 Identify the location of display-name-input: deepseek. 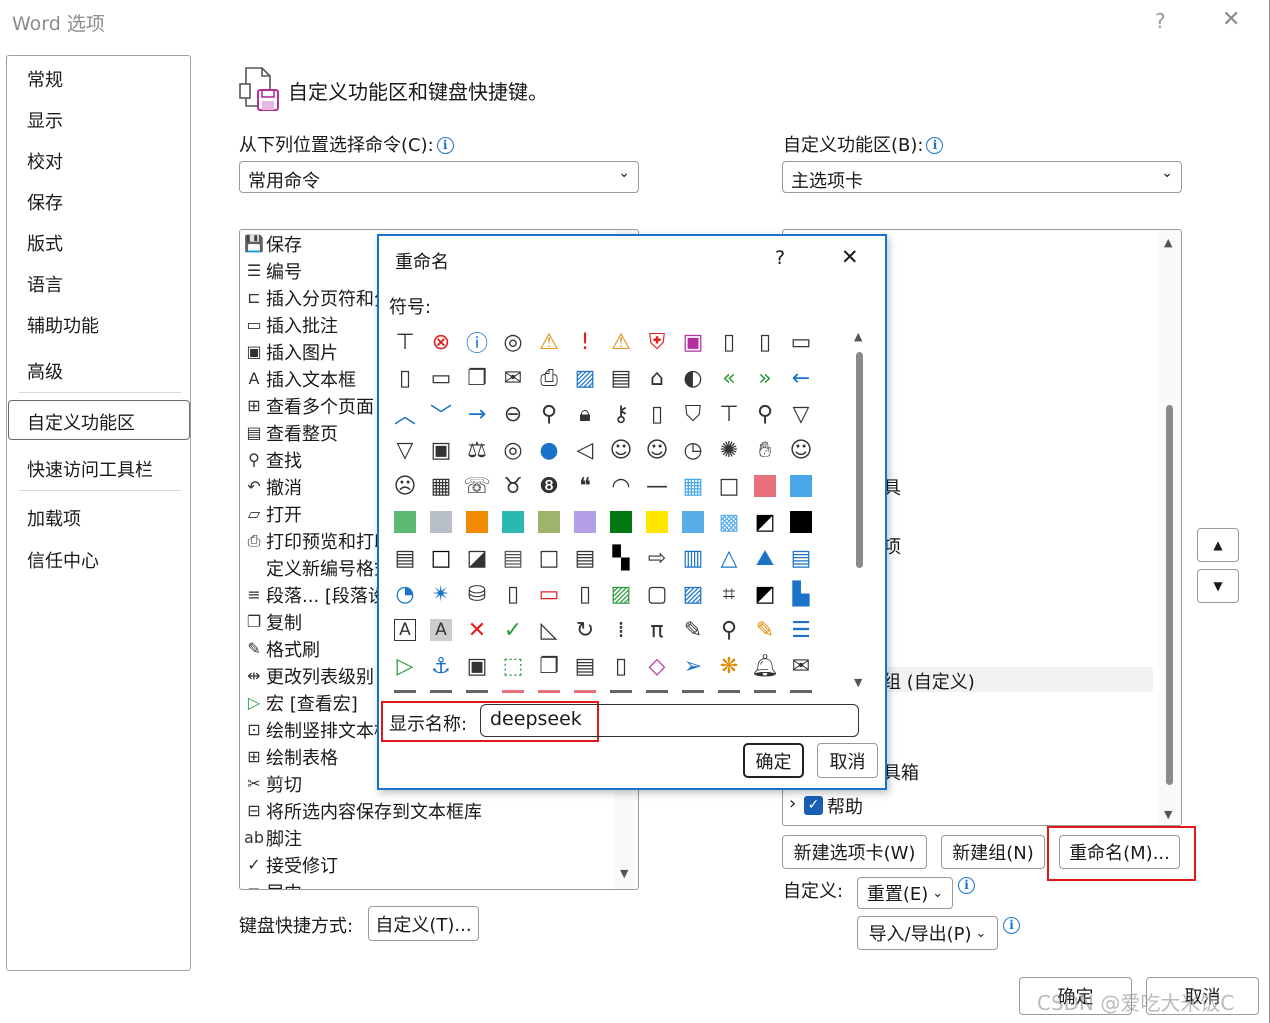
(669, 720).